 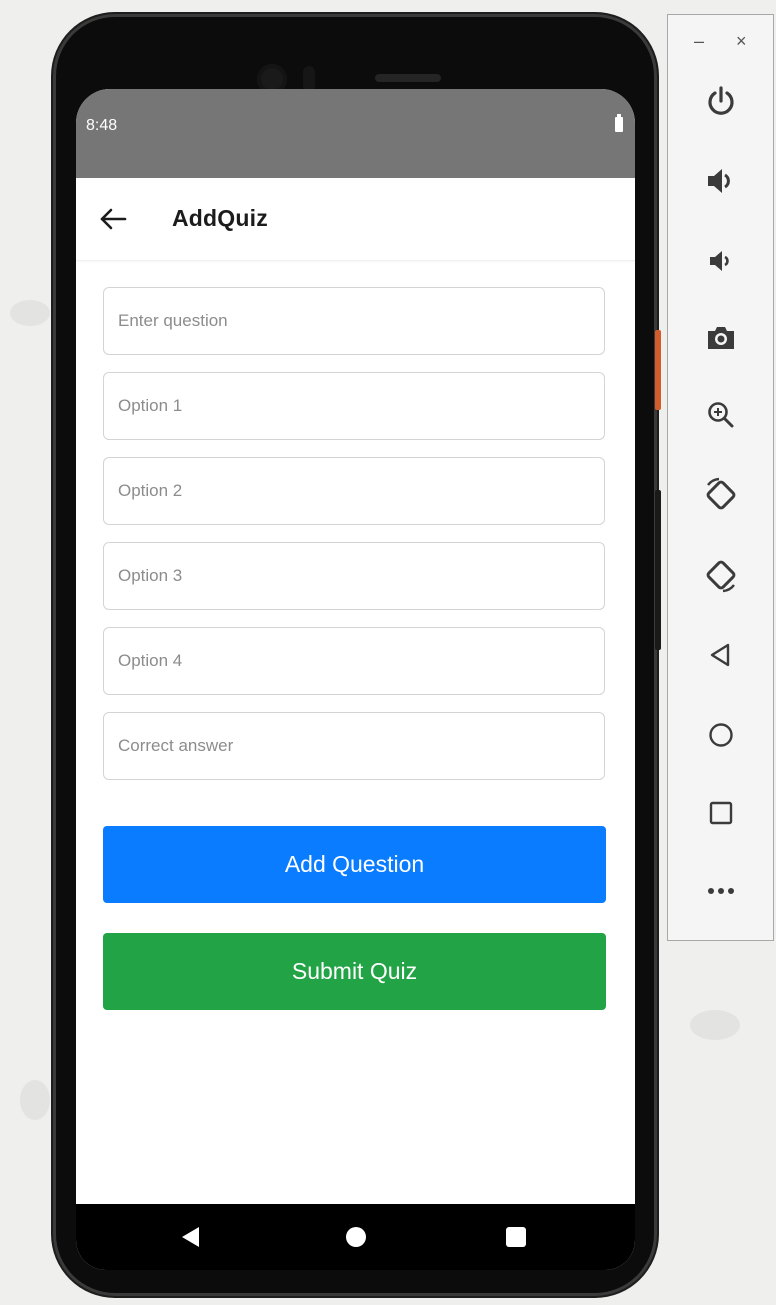 I want to click on option-3-input, so click(x=354, y=576).